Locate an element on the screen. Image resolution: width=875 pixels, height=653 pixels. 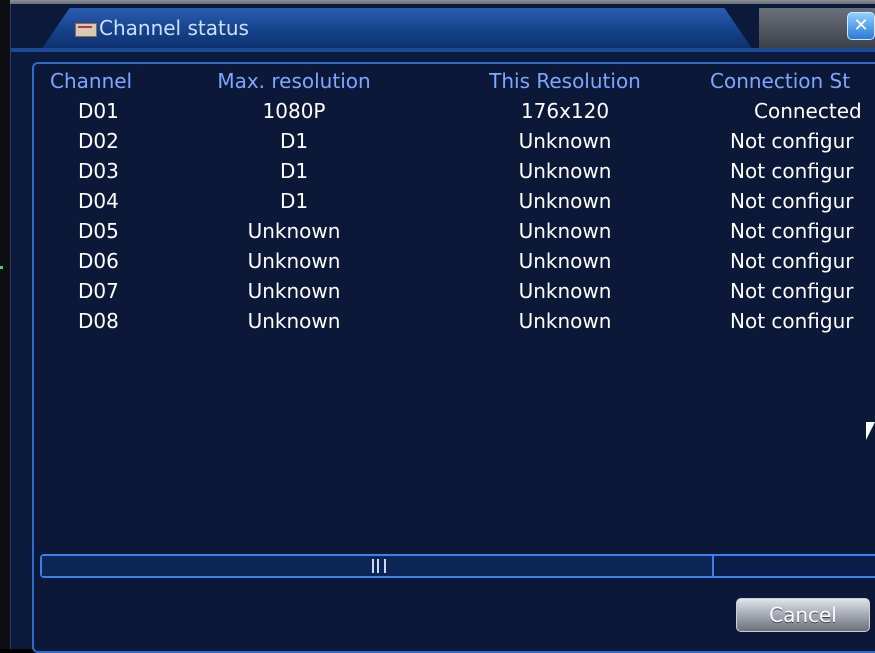
cell-channel: D01 is located at coordinates (98, 111).